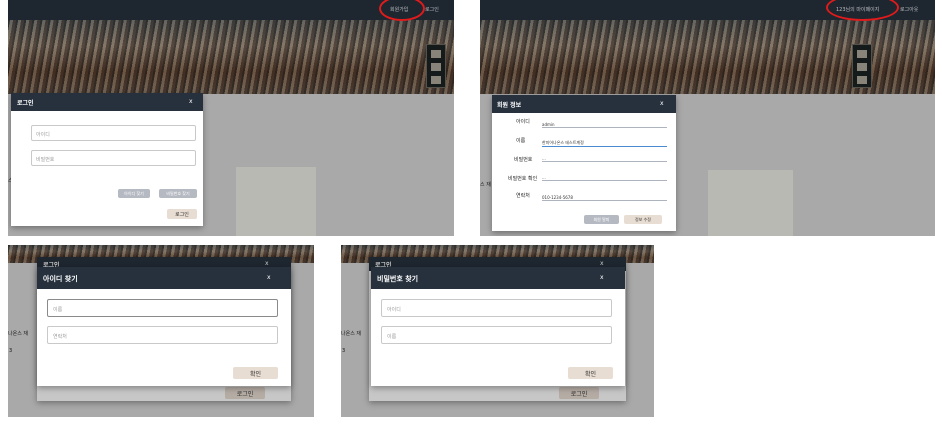  What do you see at coordinates (498, 278) in the screenshot?
I see `modal-header: 비밀번호 찾기 x` at bounding box center [498, 278].